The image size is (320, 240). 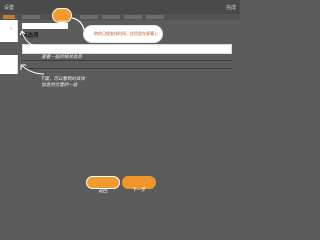 I want to click on highlighted-tab: 添加, so click(x=62, y=17).